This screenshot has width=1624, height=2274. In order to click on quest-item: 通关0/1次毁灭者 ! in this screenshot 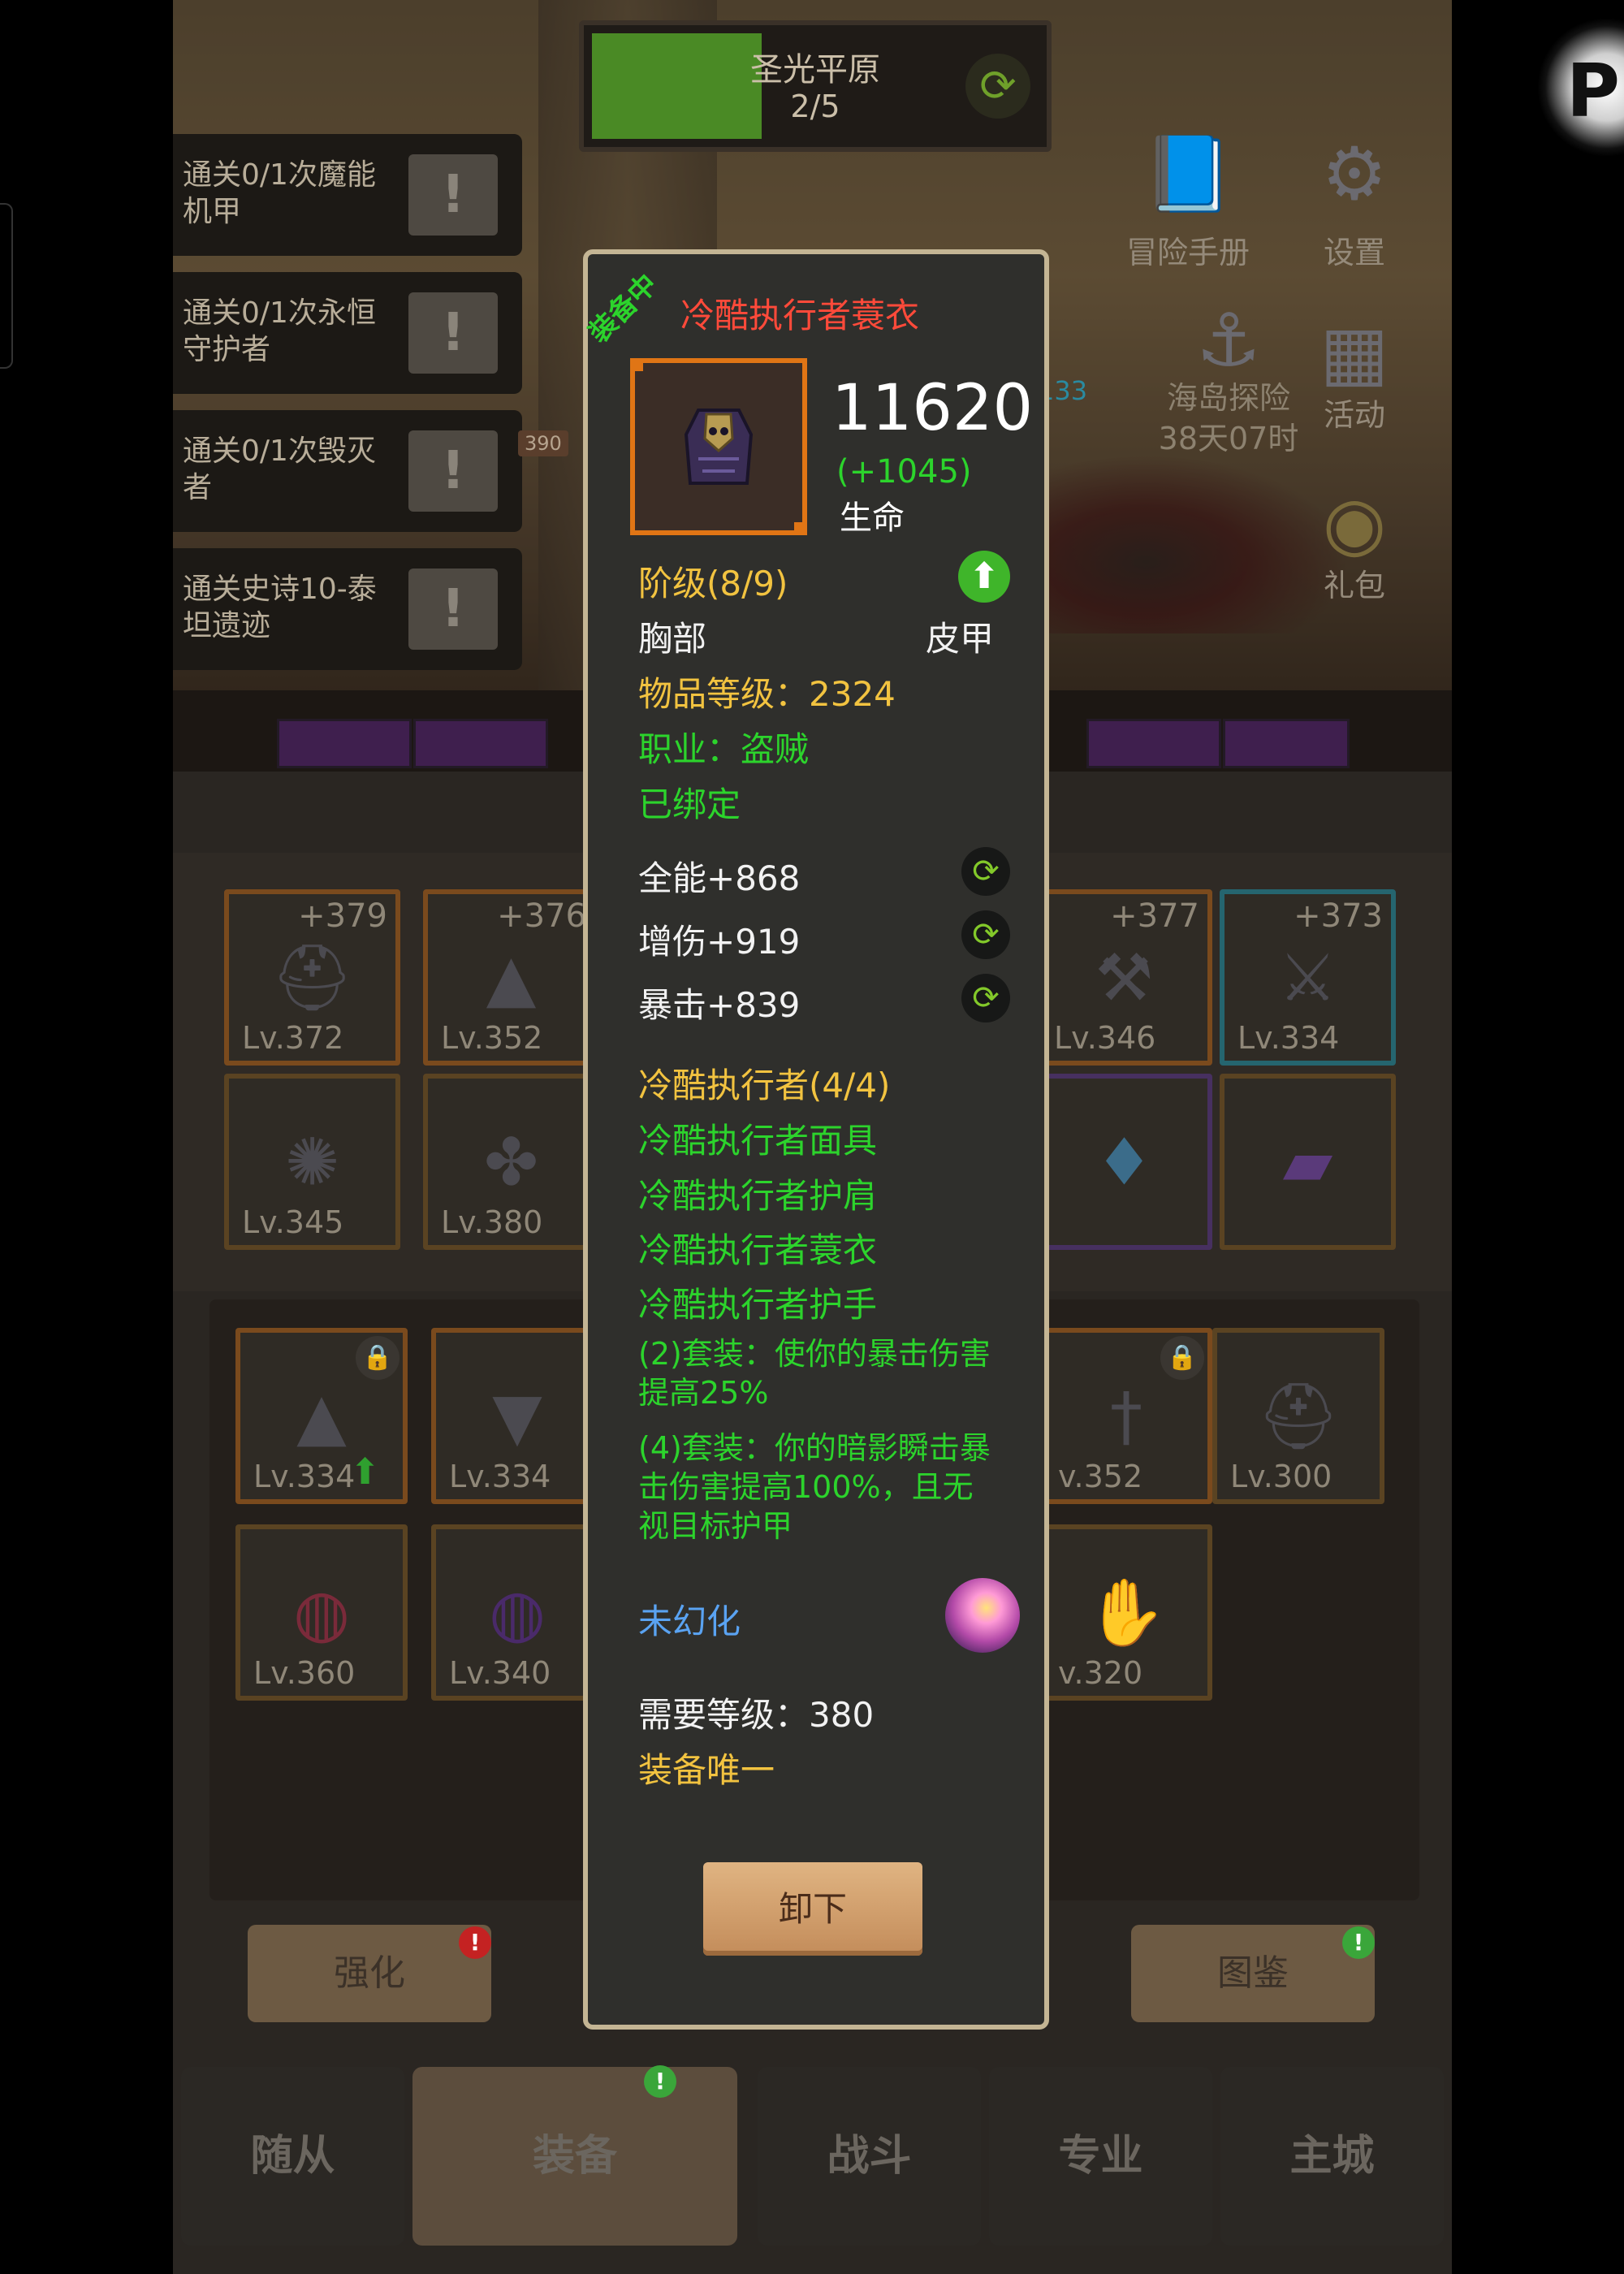, I will do `click(348, 471)`.